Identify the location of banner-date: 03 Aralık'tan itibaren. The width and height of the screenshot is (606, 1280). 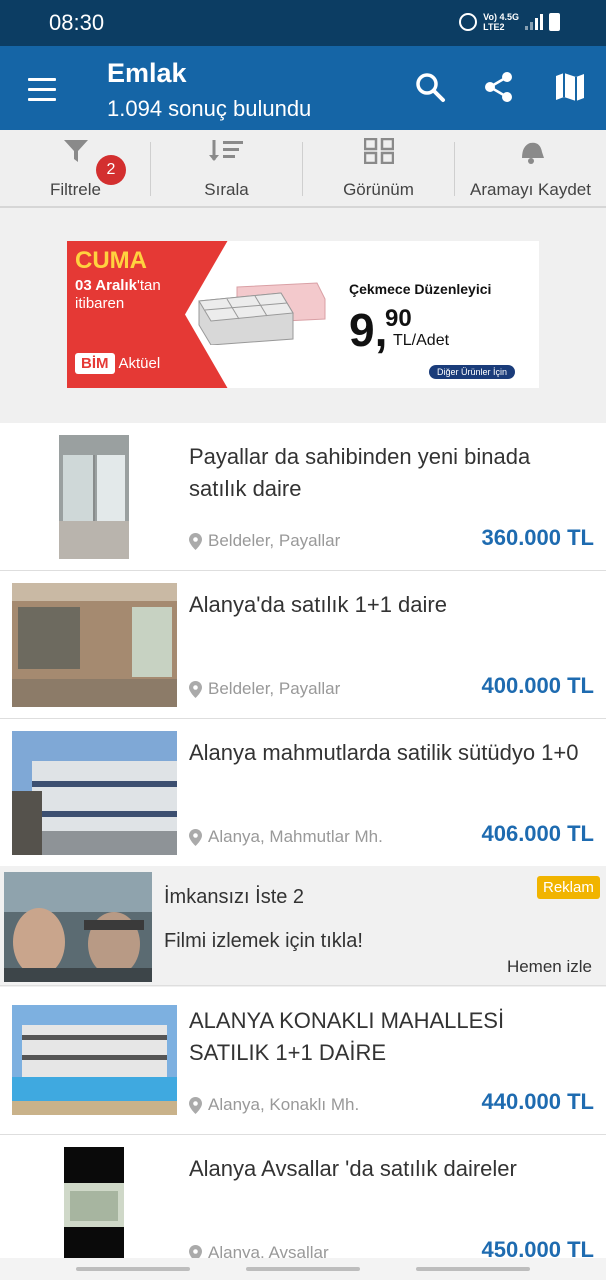
(118, 295).